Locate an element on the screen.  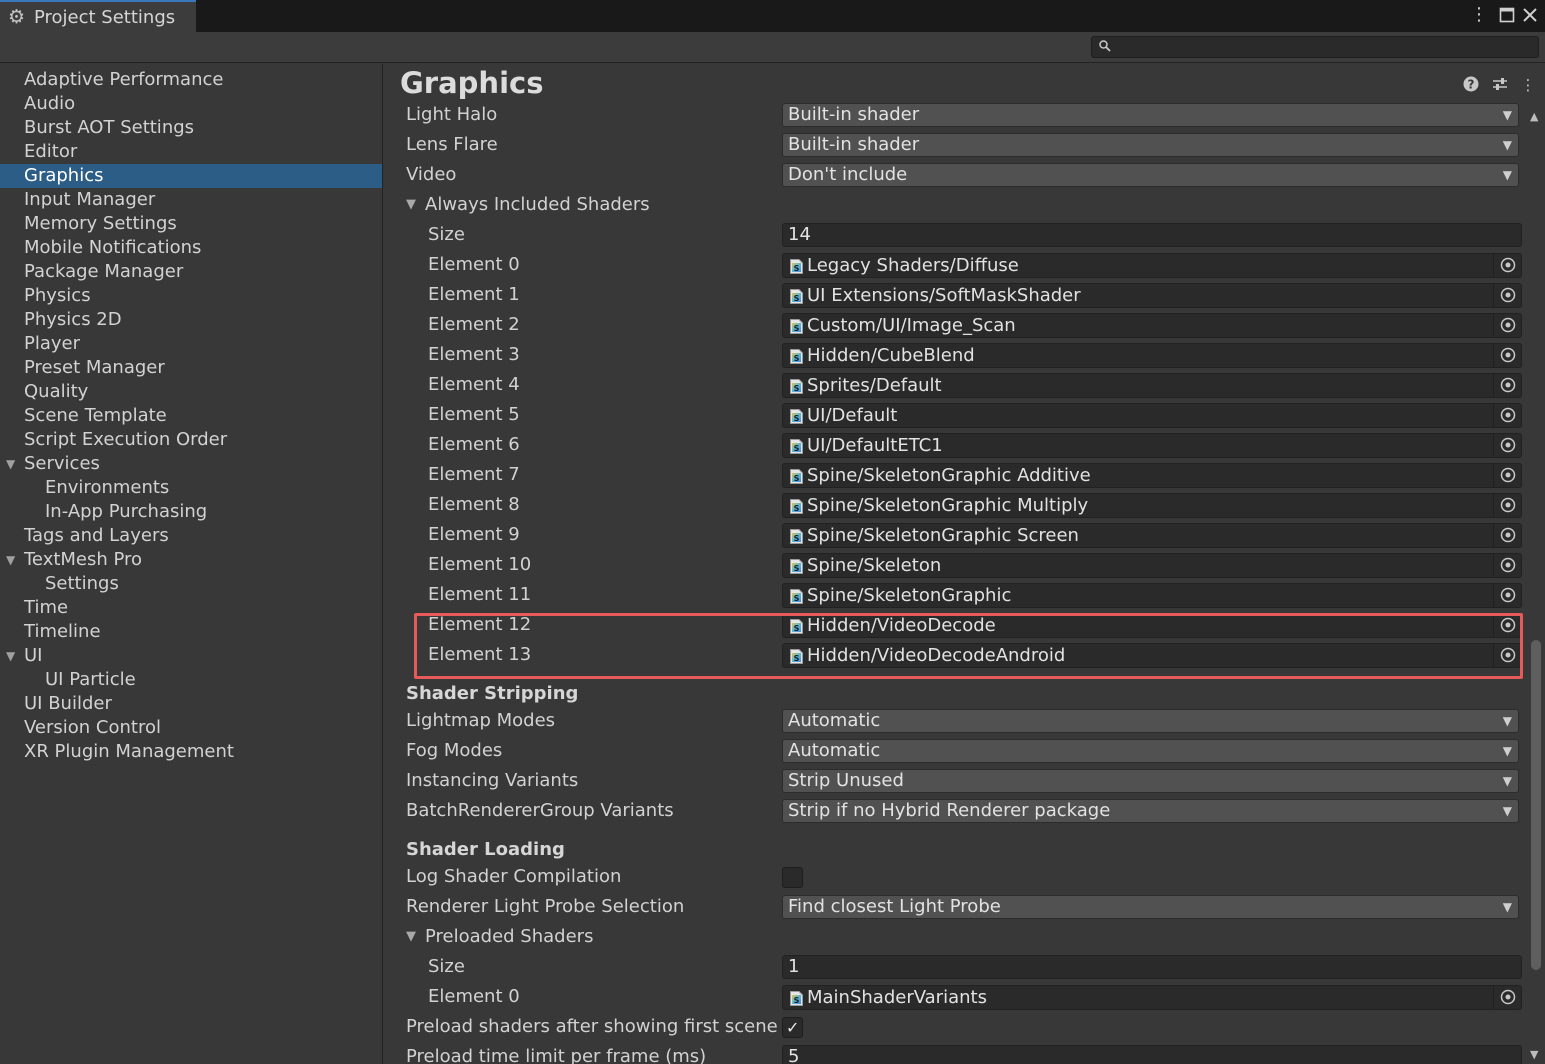
preloaded-size-field: 1 is located at coordinates (1152, 967).